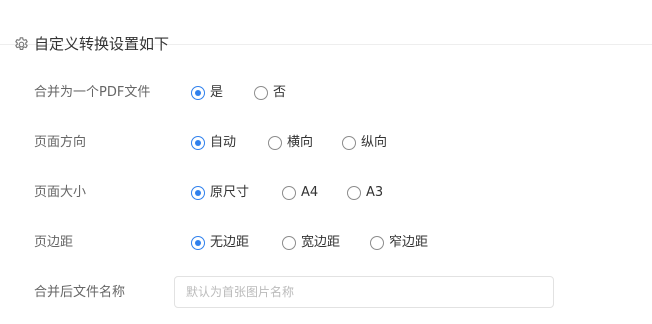  I want to click on orientation-option-auto: 自动, so click(213, 143).